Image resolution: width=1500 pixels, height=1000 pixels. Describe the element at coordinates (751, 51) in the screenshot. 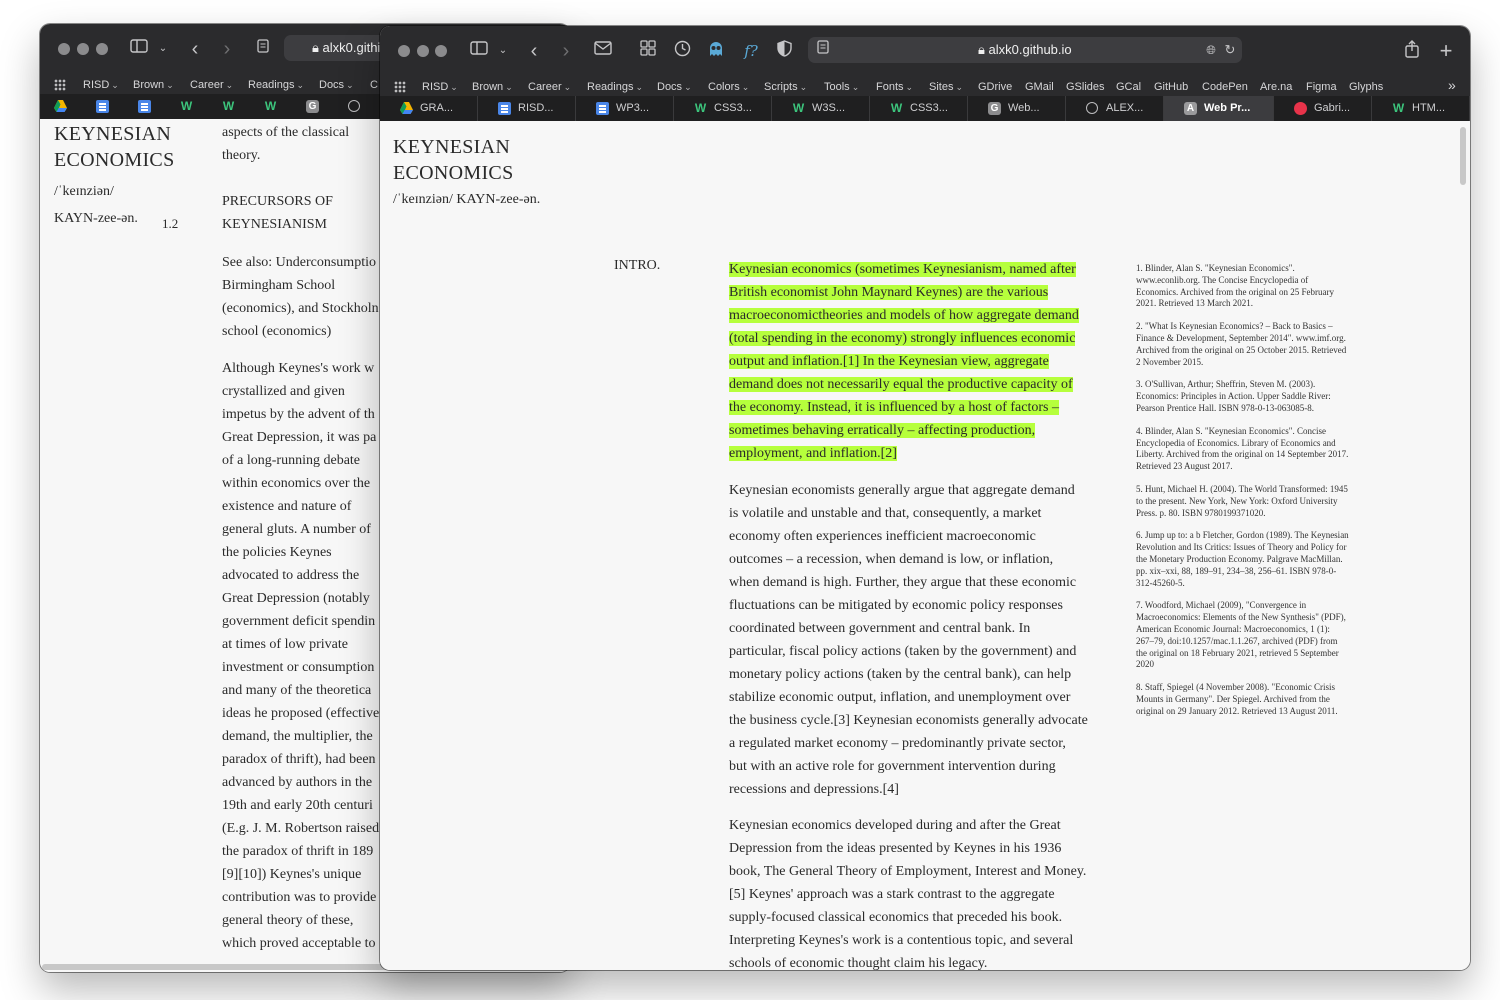

I see `function-extension-icon: f?` at that location.